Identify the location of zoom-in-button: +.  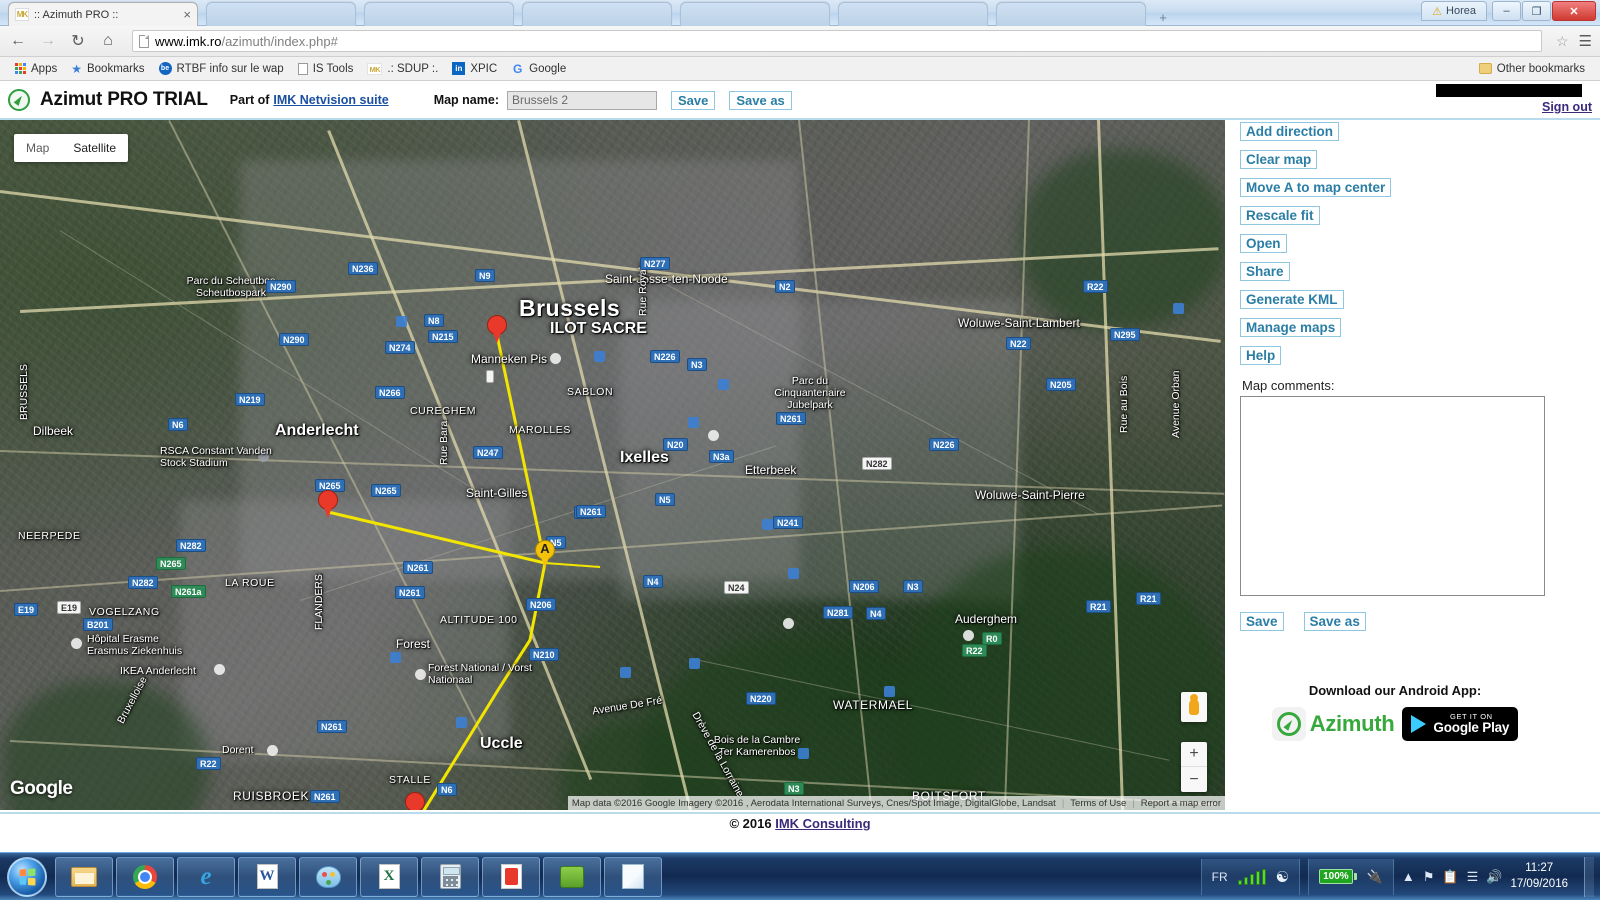
(1194, 754).